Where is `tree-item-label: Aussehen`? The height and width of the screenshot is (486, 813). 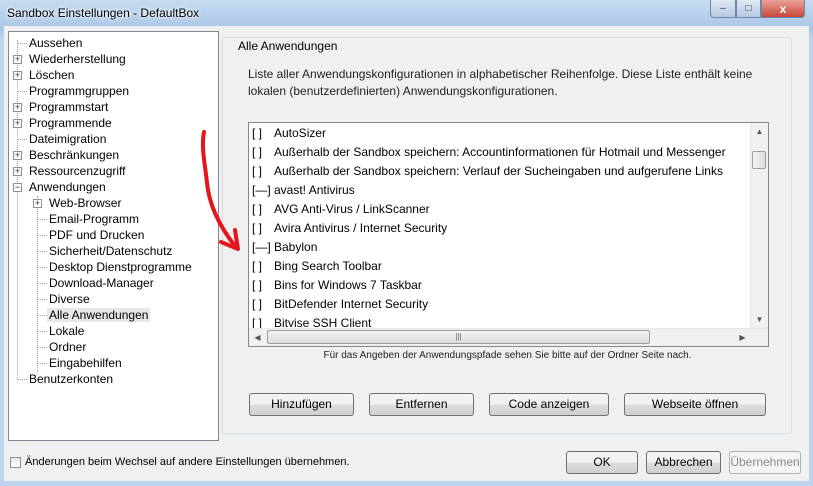 tree-item-label: Aussehen is located at coordinates (56, 43).